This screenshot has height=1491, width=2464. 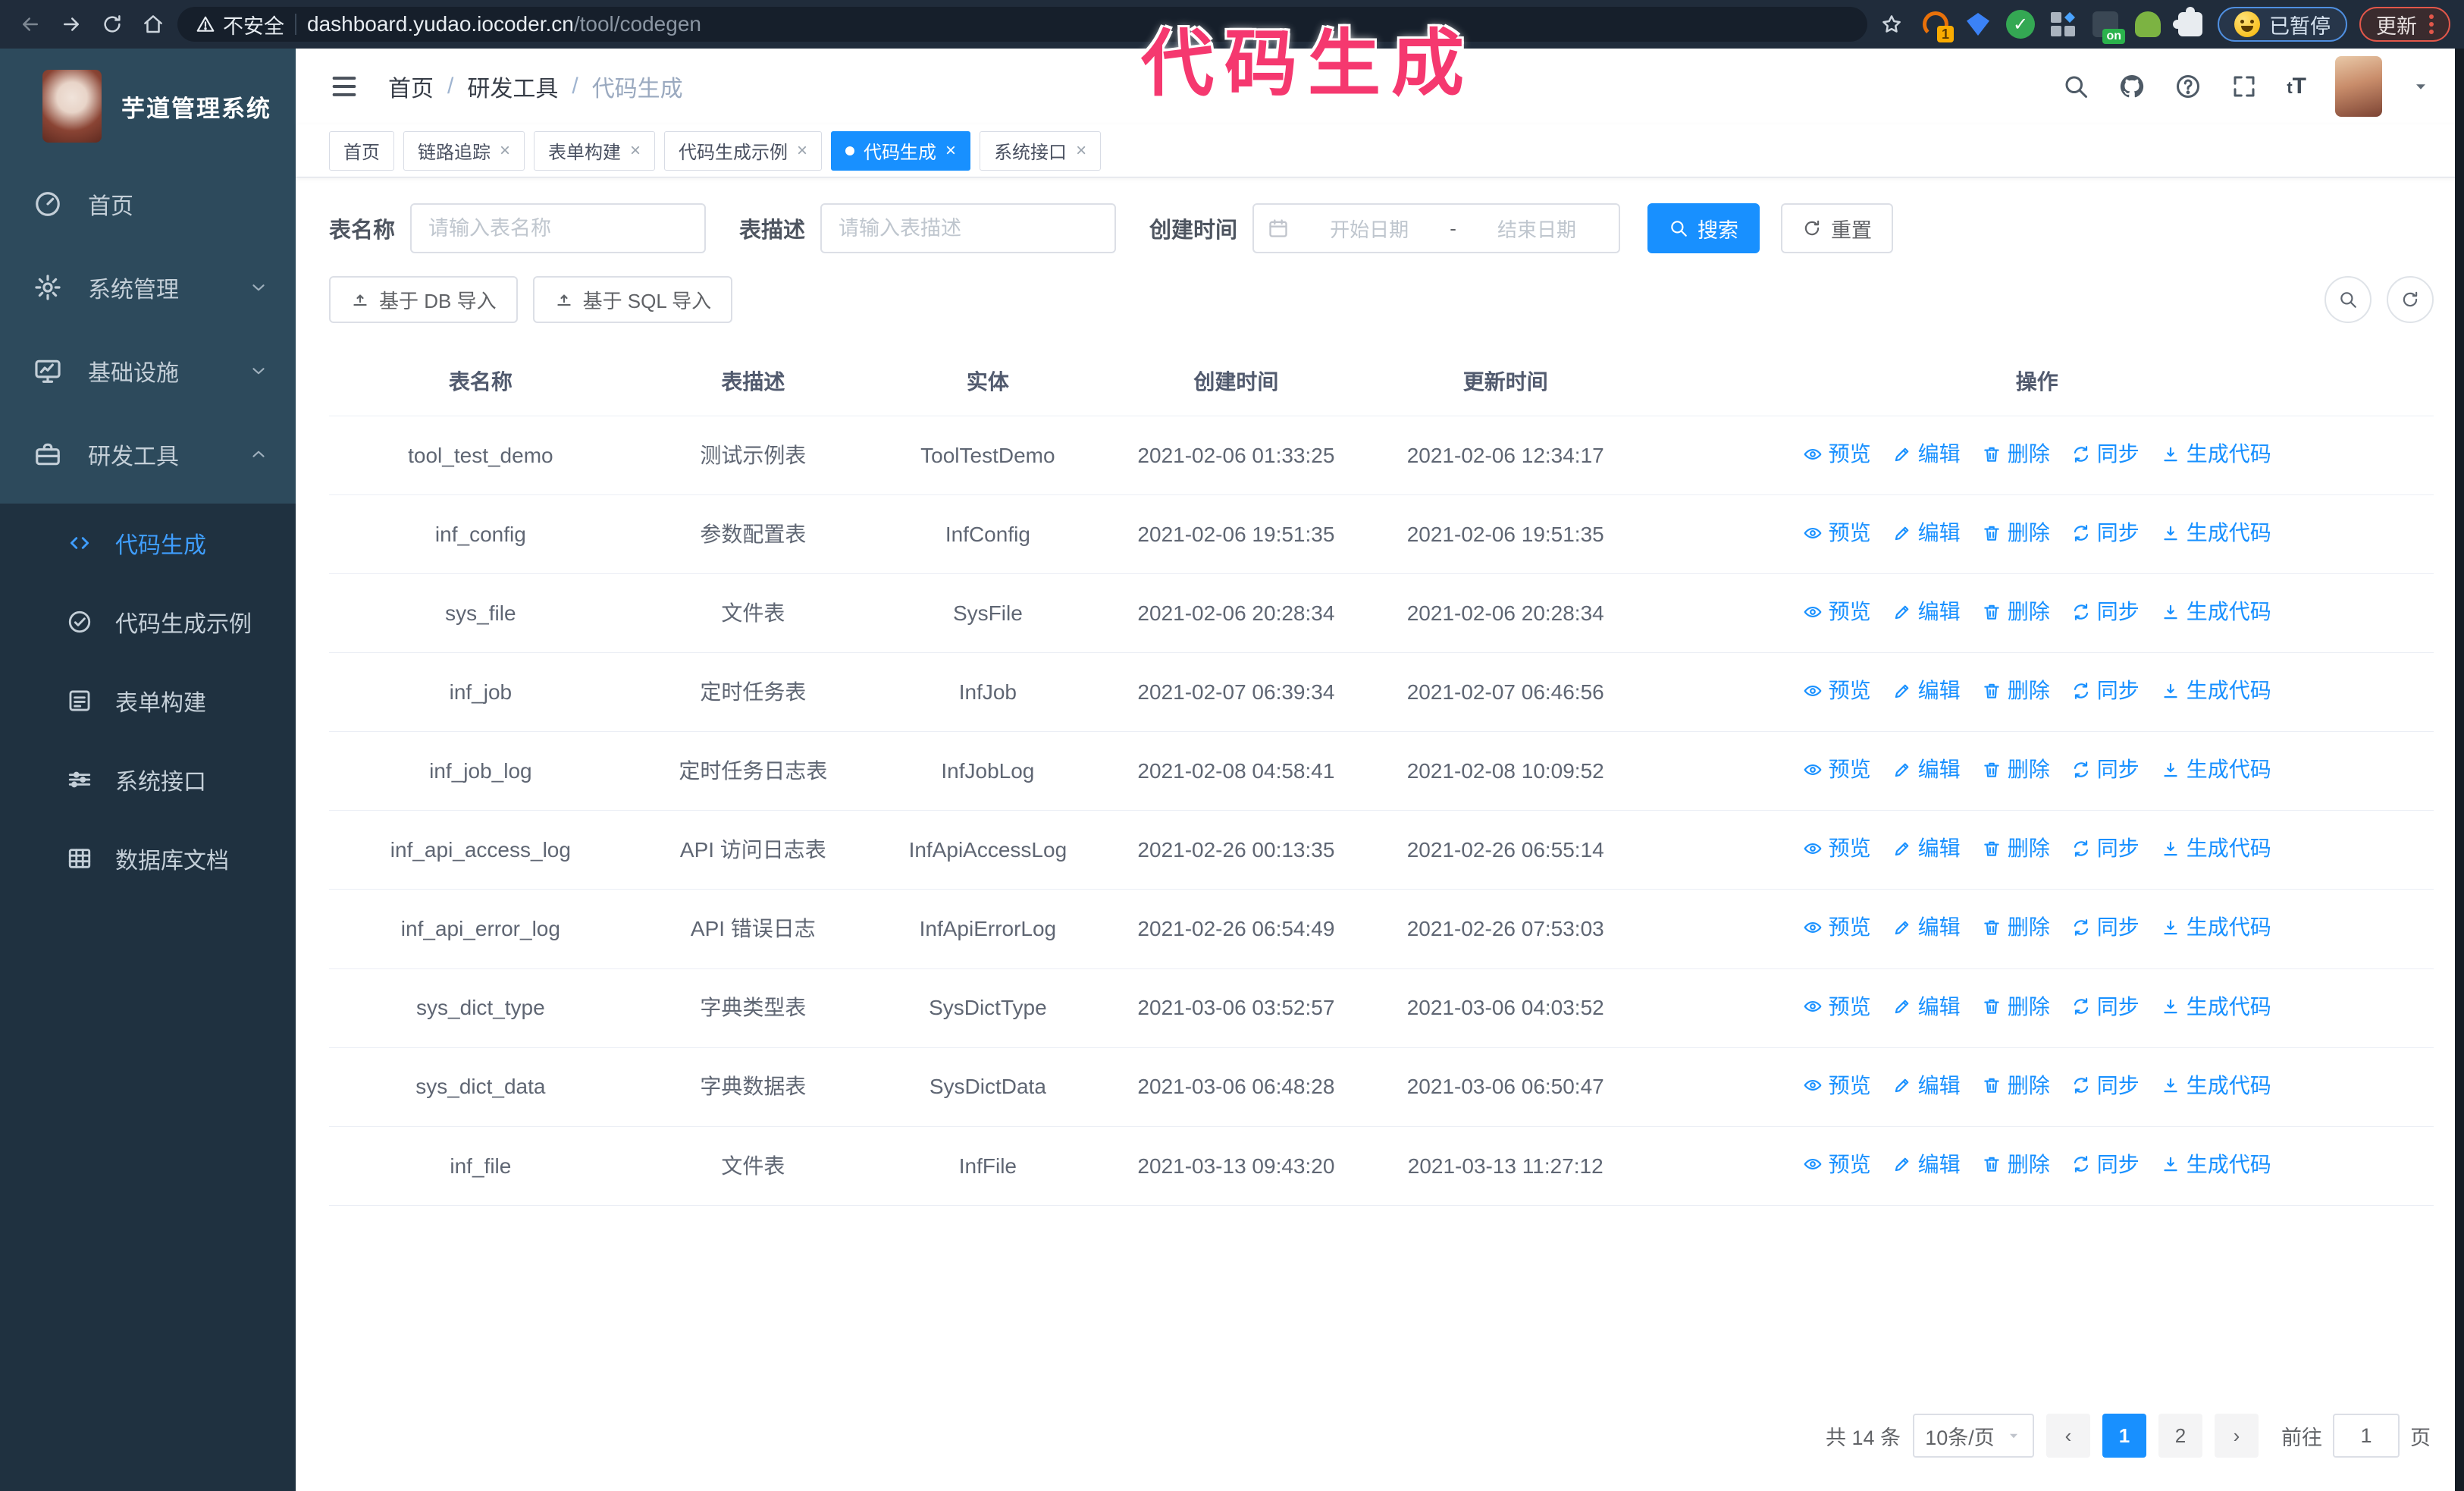 I want to click on import-db-button: 基于 DB 导入, so click(x=423, y=299).